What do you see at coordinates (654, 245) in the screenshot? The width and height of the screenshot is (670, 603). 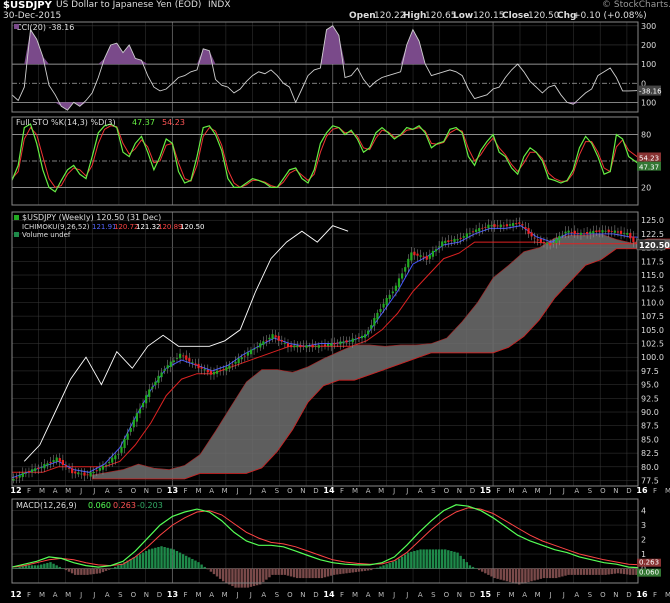 I see `price-last-label: 120.50` at bounding box center [654, 245].